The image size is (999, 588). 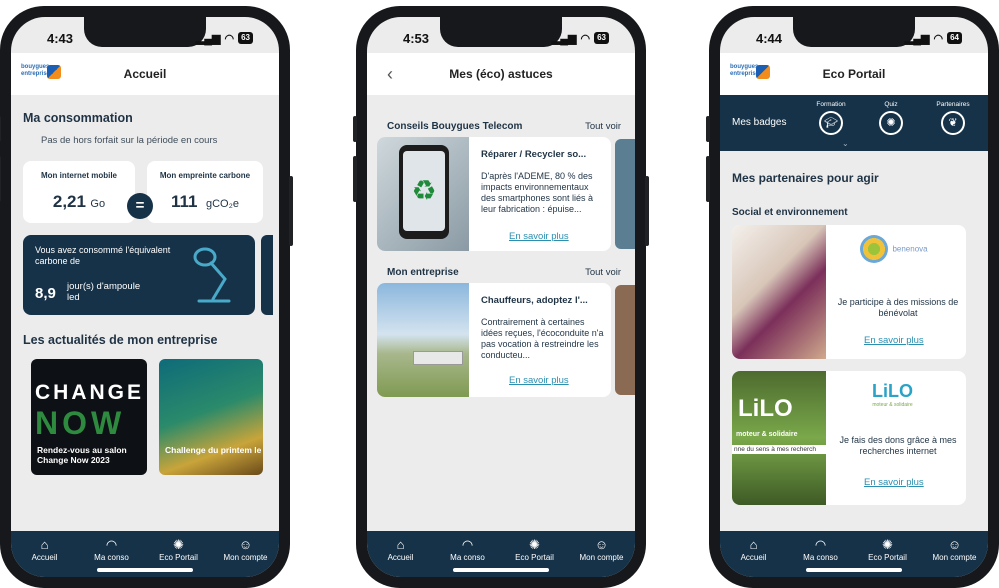 I want to click on benenova-logo: benenova, so click(x=894, y=249).